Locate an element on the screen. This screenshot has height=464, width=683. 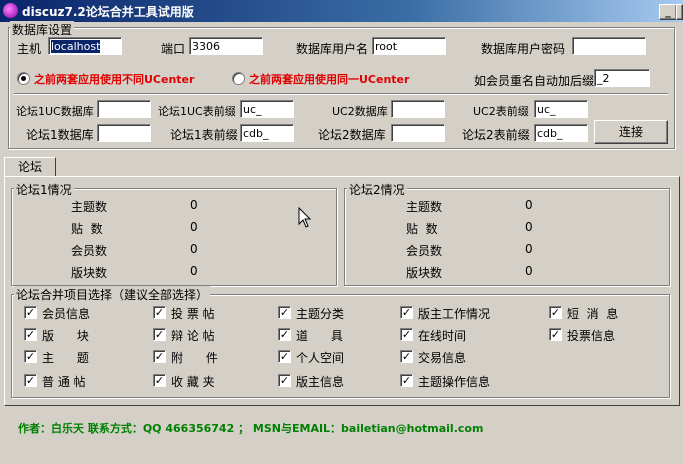
forum1-db-label: 论坛1数据库 is located at coordinates (60, 135).